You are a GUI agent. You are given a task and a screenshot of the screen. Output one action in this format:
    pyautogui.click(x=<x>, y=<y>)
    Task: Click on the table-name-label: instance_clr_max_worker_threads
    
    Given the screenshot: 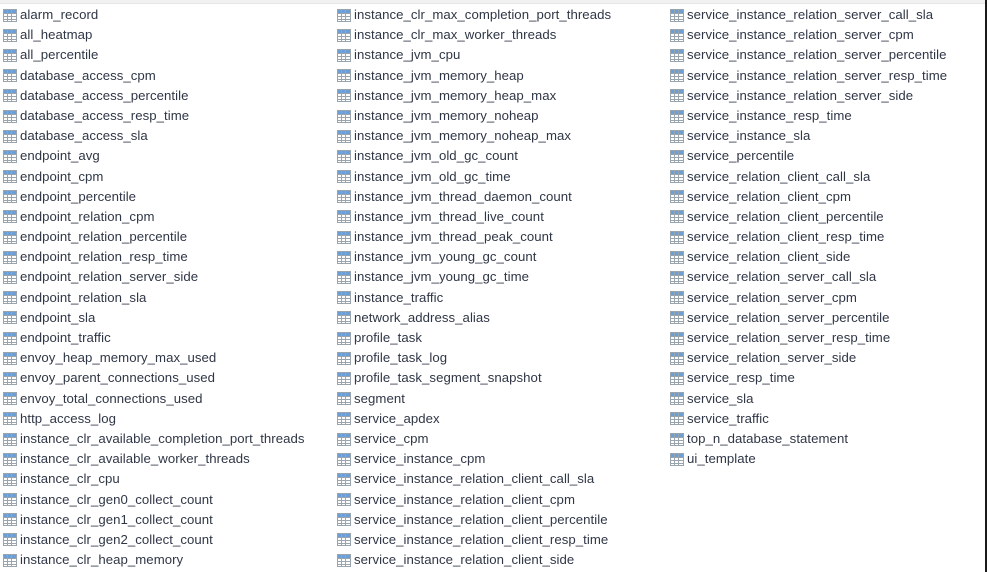 What is the action you would take?
    pyautogui.click(x=455, y=35)
    